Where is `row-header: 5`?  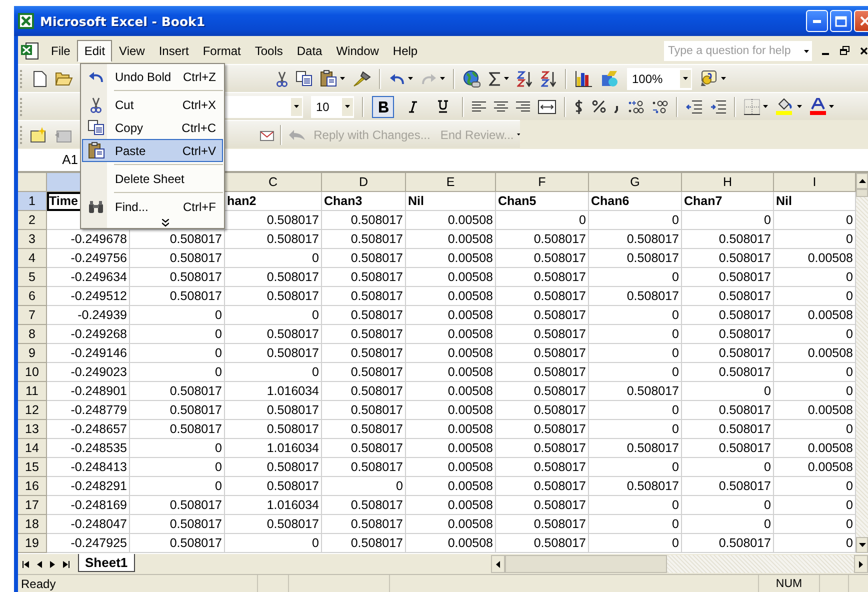 row-header: 5 is located at coordinates (32, 277).